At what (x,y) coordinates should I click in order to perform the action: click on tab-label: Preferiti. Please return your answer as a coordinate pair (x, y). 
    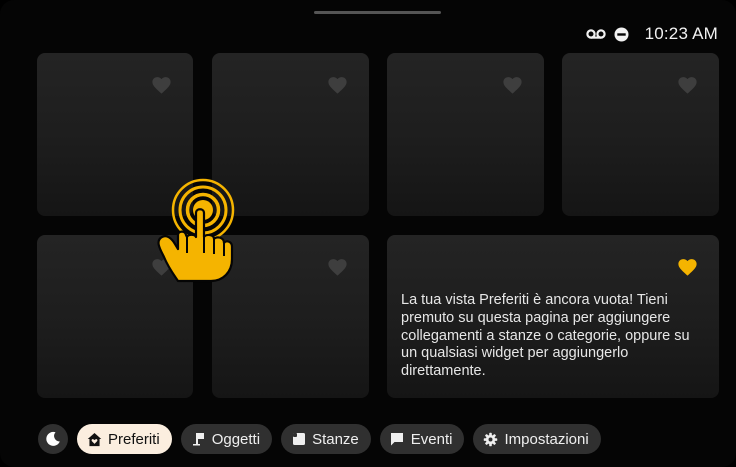
    Looking at the image, I should click on (134, 439).